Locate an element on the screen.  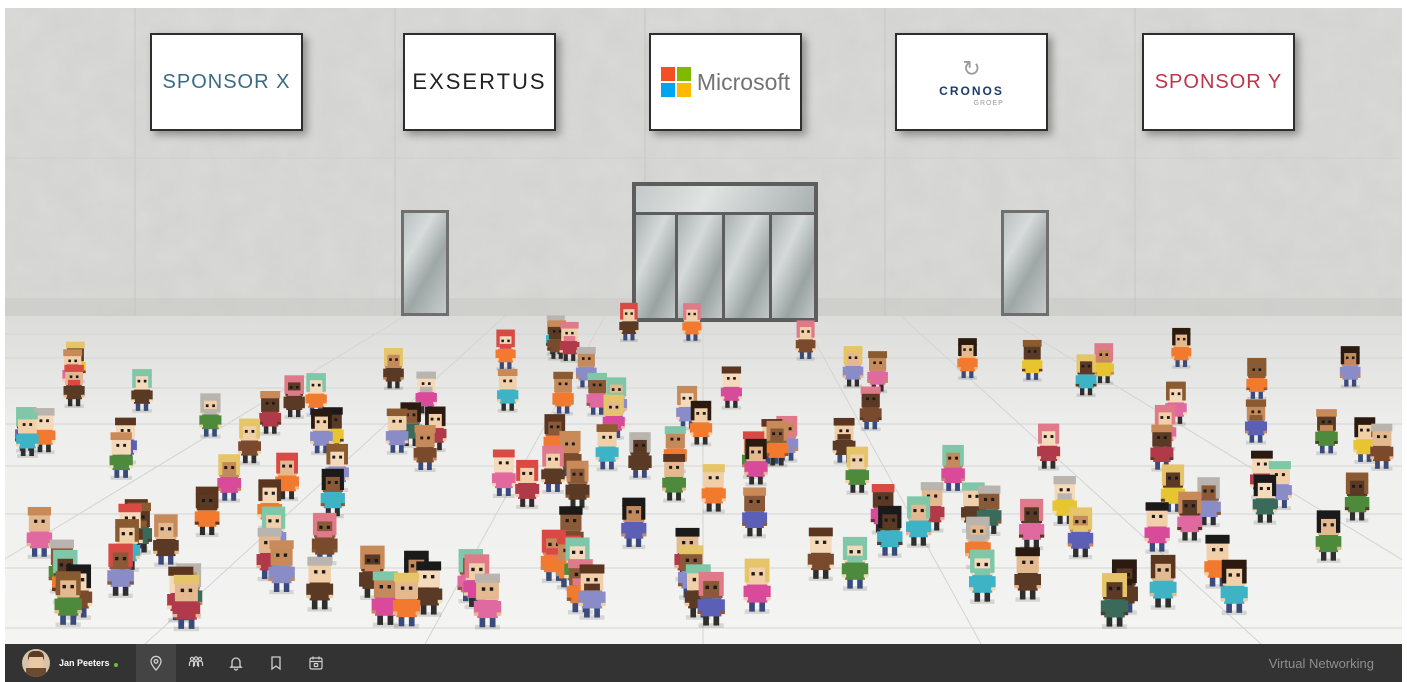
app-title: Virtual Networking is located at coordinates (1321, 663).